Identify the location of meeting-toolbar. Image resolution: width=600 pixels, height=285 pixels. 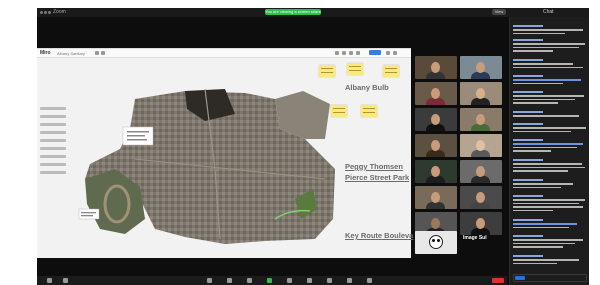
(272, 280).